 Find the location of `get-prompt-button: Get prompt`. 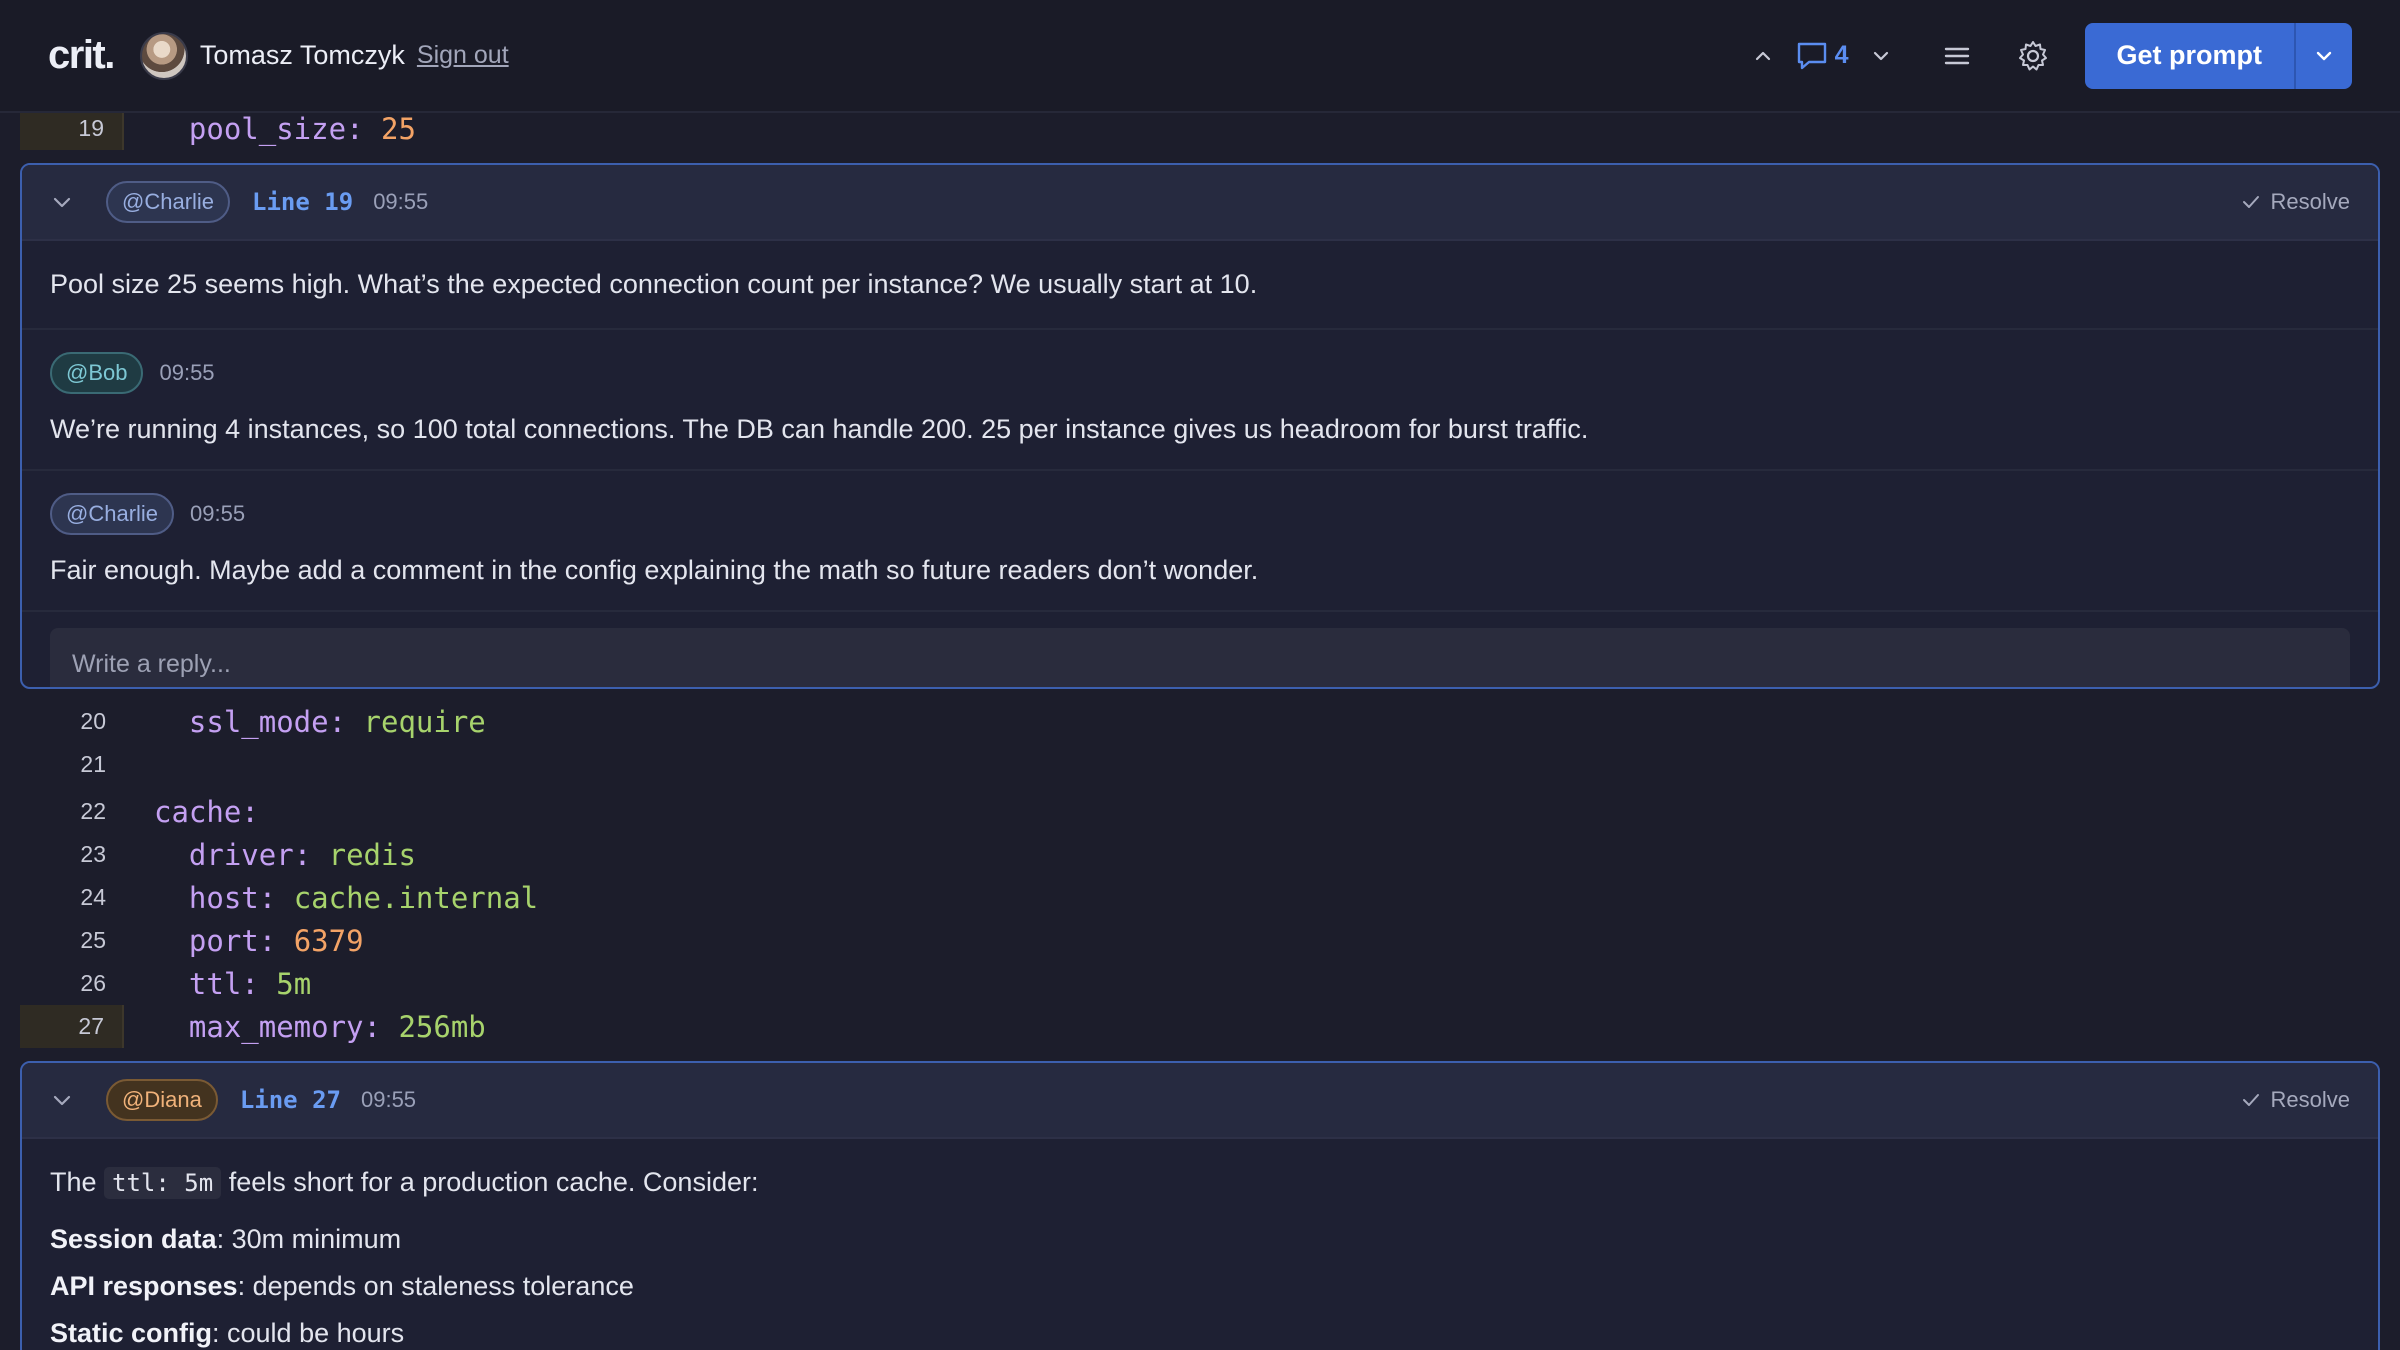

get-prompt-button: Get prompt is located at coordinates (2190, 56).